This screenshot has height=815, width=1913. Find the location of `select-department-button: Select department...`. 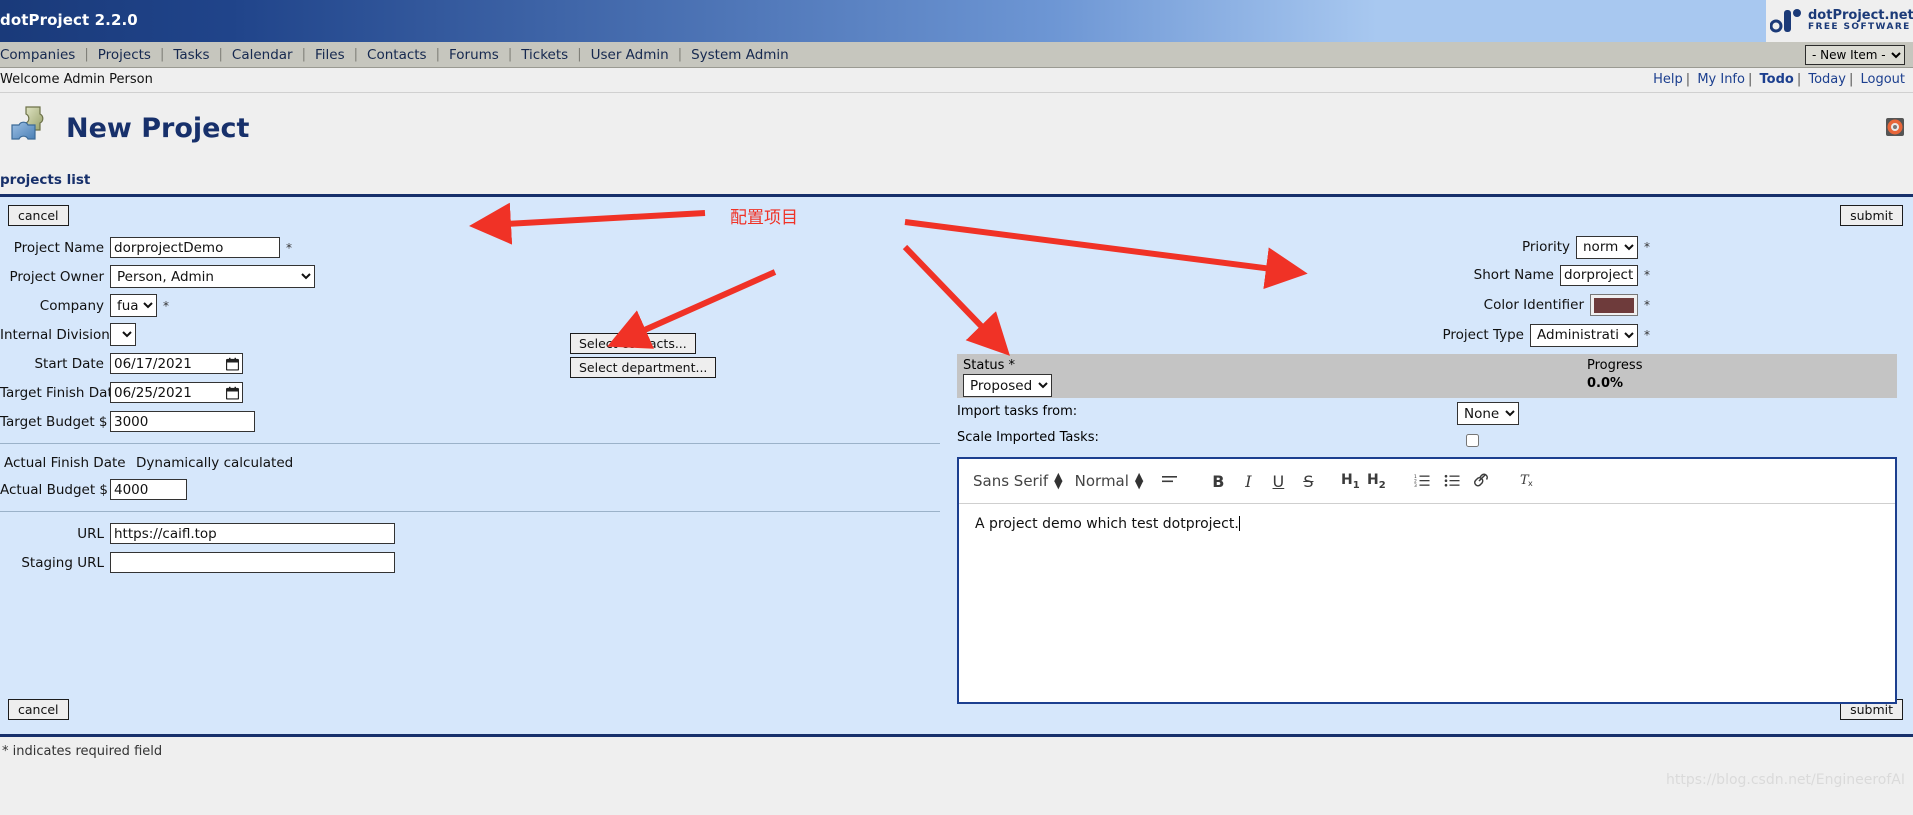

select-department-button: Select department... is located at coordinates (643, 367).